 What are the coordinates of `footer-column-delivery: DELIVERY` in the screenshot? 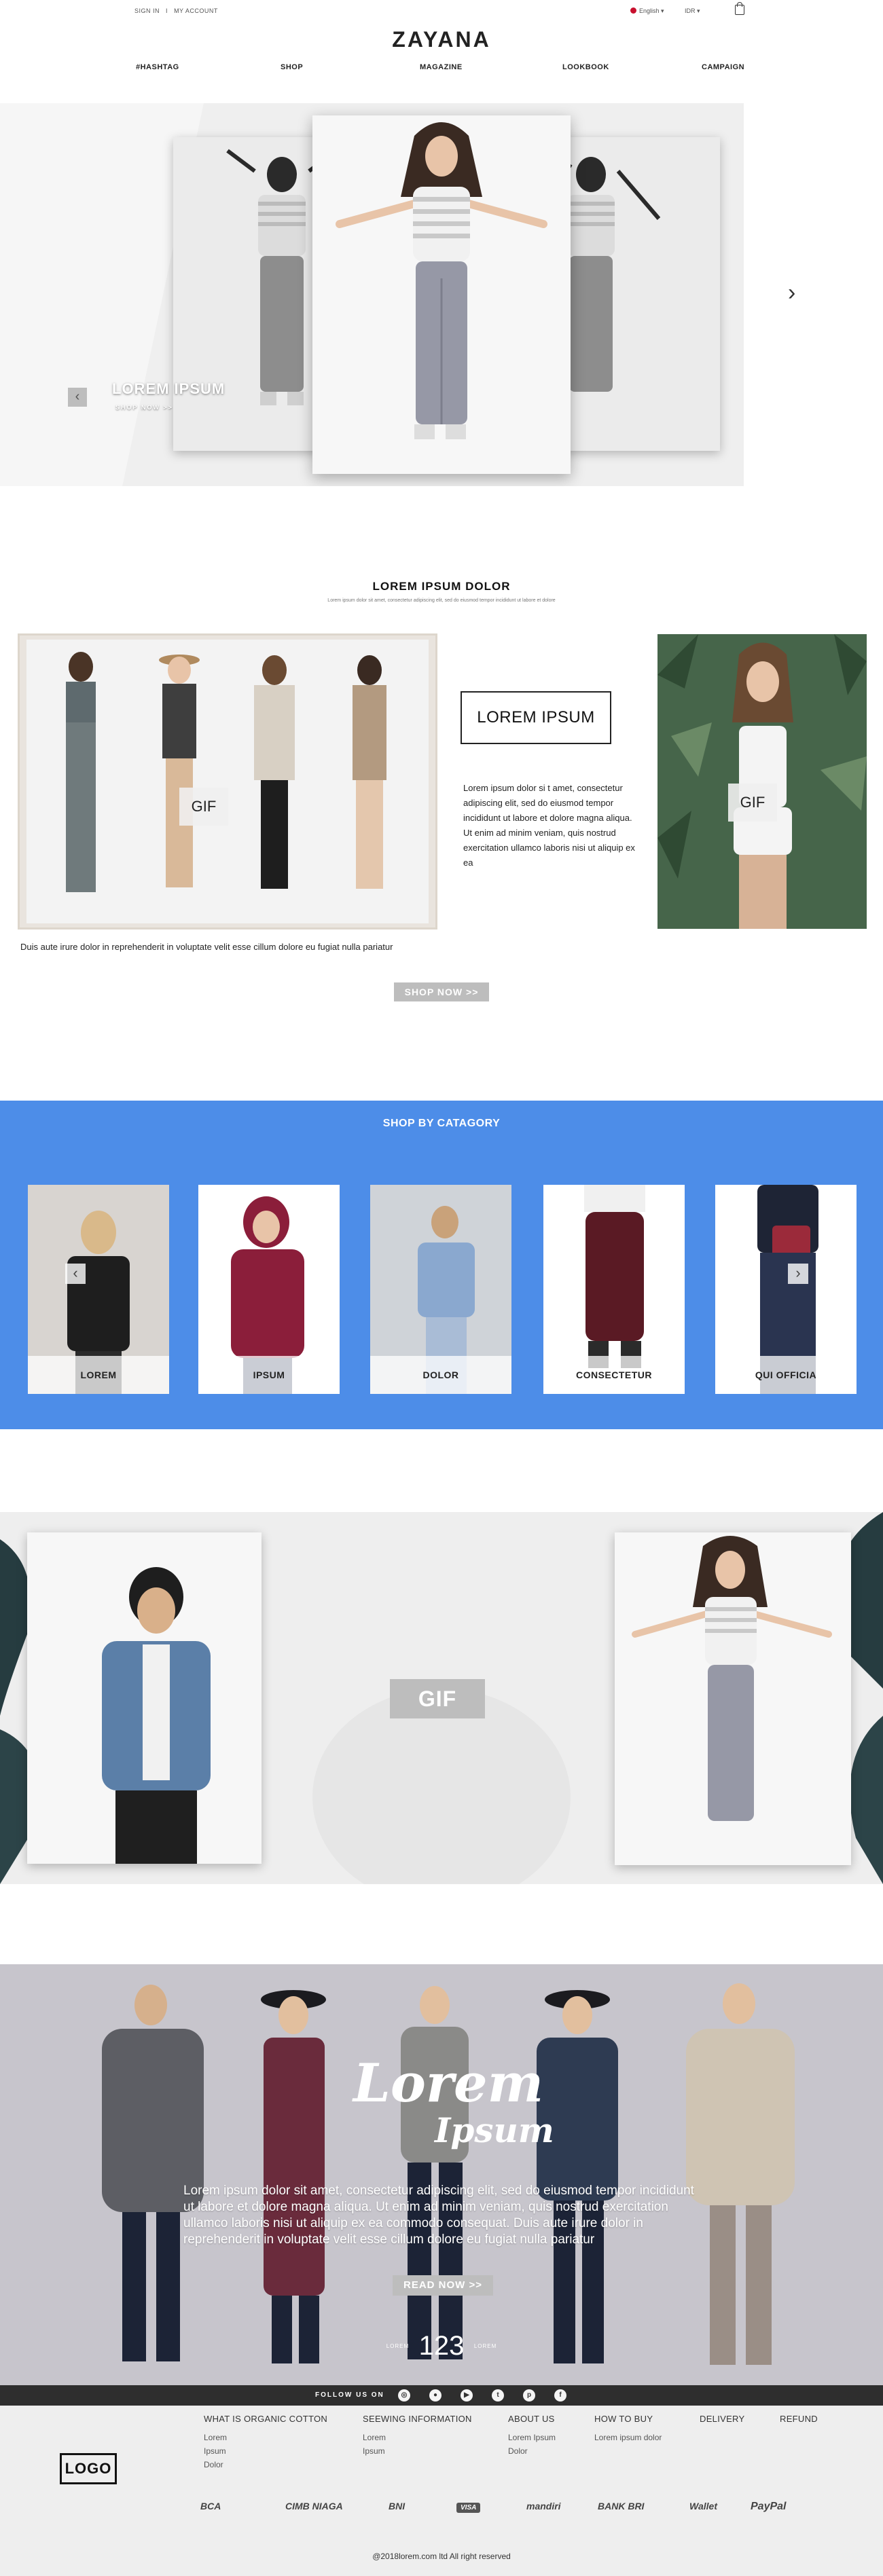 It's located at (722, 2422).